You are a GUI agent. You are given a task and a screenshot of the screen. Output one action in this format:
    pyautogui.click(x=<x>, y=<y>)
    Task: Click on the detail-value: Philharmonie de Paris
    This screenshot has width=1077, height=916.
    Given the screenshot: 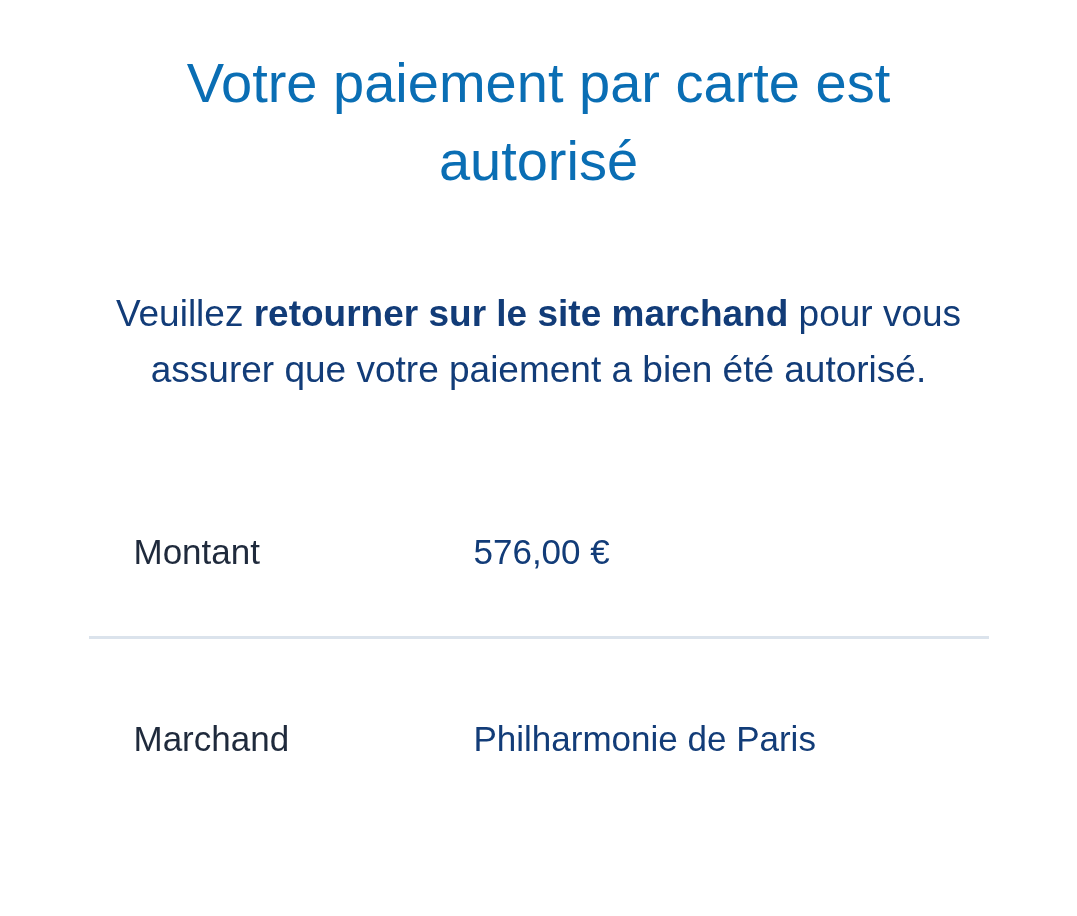 What is the action you would take?
    pyautogui.click(x=644, y=739)
    